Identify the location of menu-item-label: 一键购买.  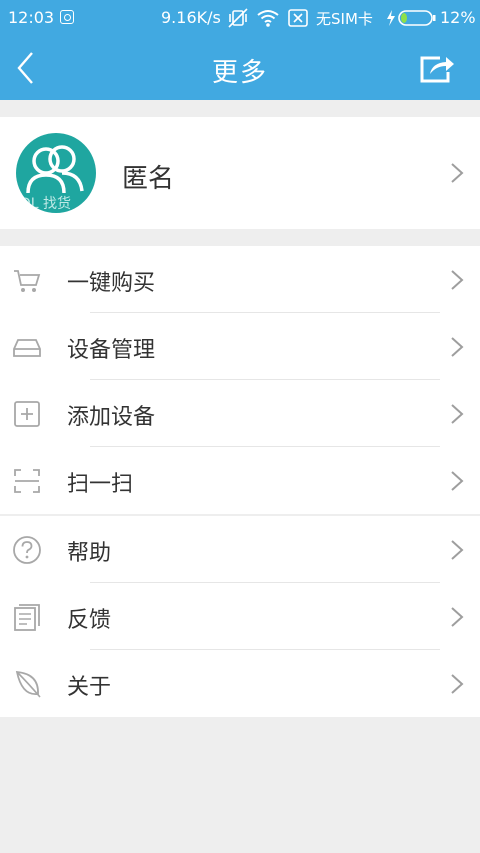
(111, 283).